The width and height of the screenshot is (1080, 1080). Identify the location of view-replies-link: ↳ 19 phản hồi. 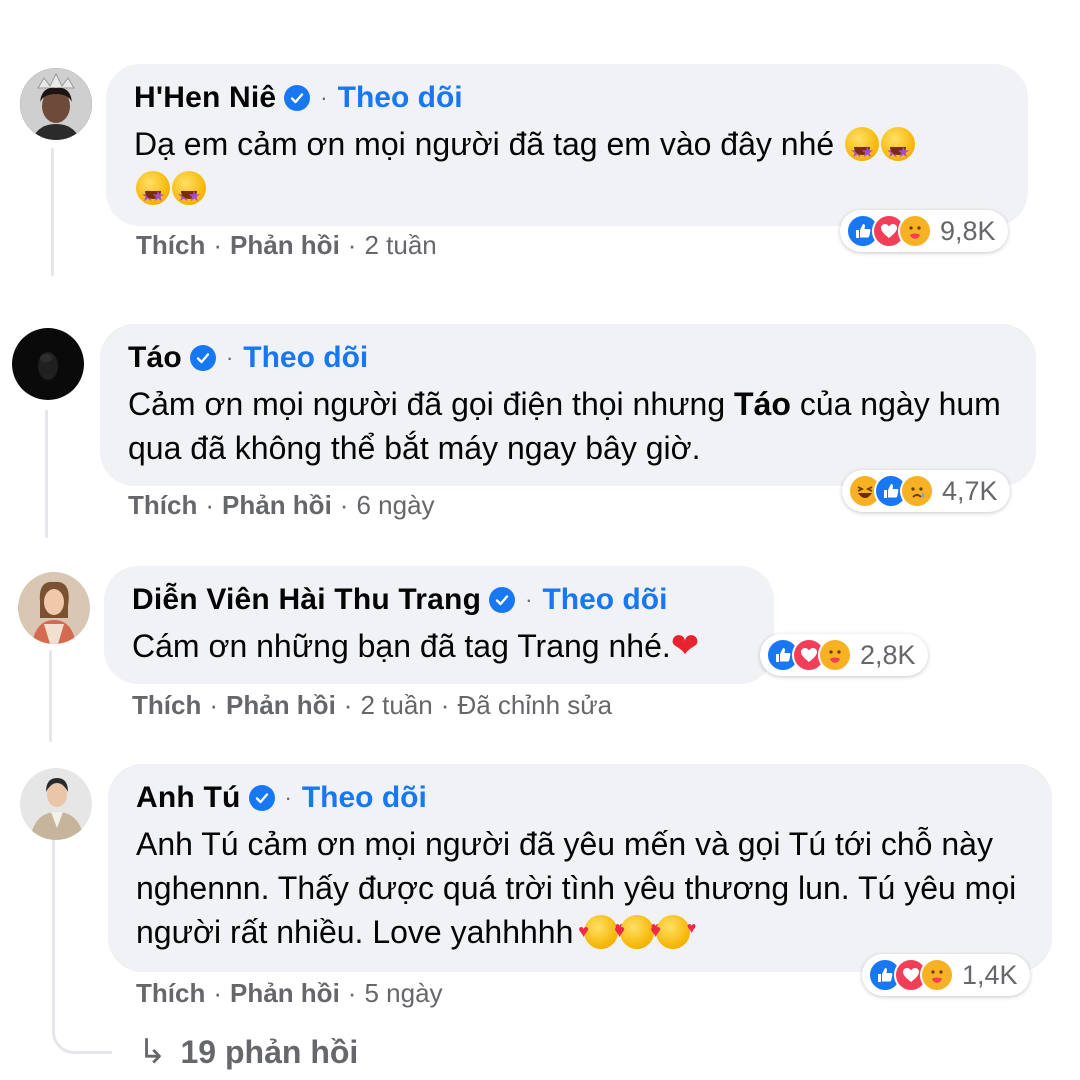
(248, 1052).